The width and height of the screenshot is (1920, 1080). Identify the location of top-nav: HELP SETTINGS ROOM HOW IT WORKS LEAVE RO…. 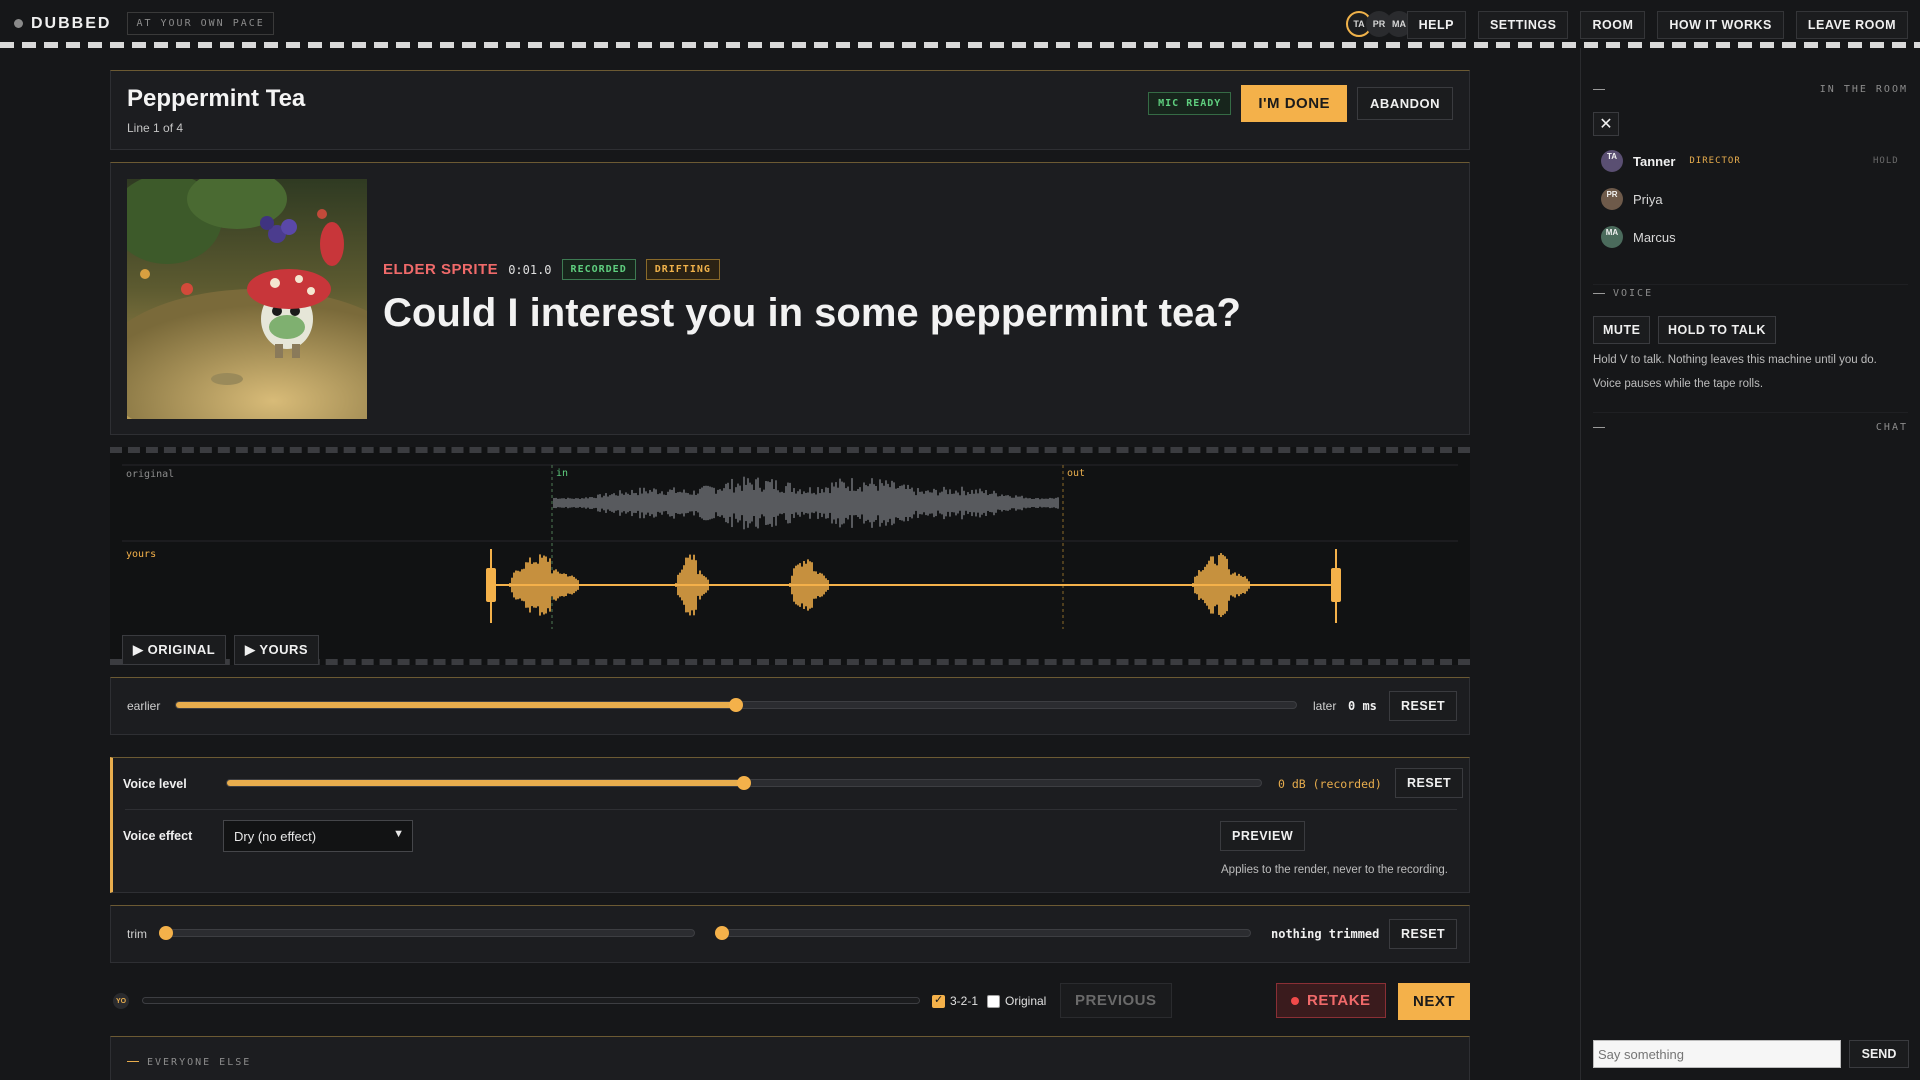
(1657, 25).